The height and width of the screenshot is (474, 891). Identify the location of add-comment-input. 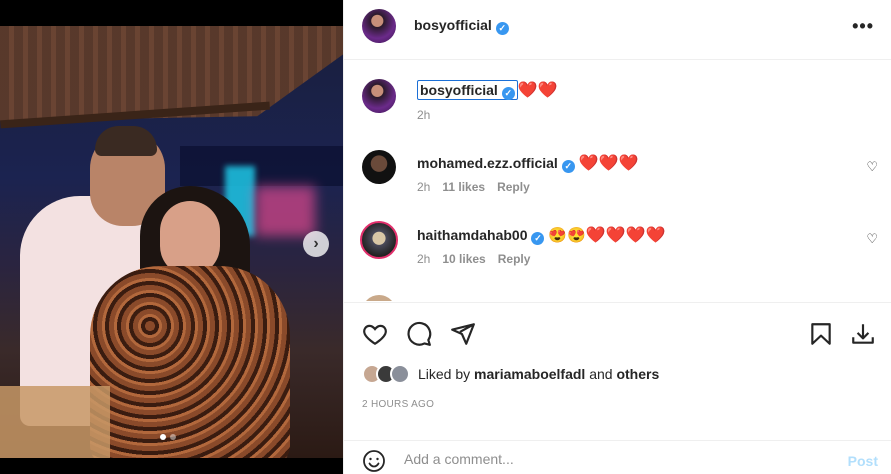
(604, 459).